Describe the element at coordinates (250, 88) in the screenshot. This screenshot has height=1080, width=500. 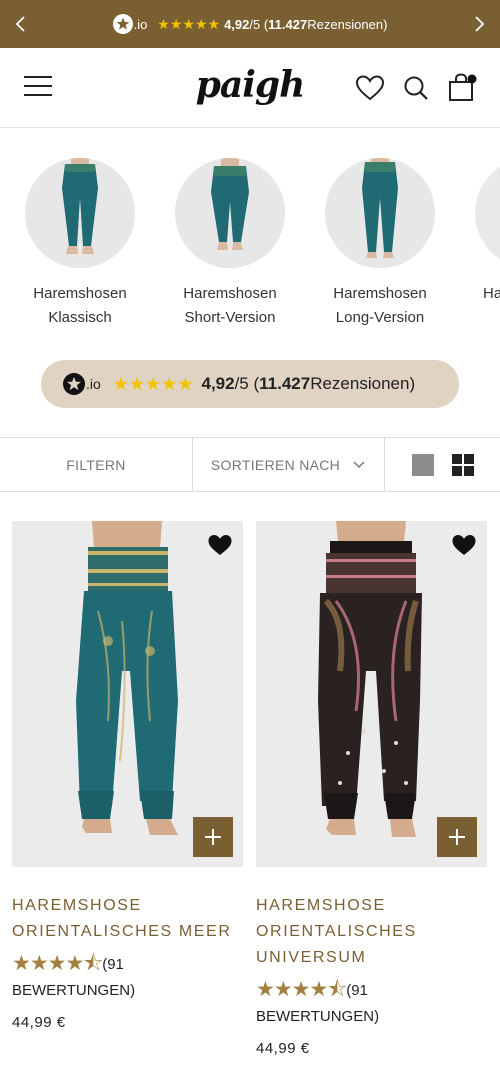
I see `site-header: paigh` at that location.